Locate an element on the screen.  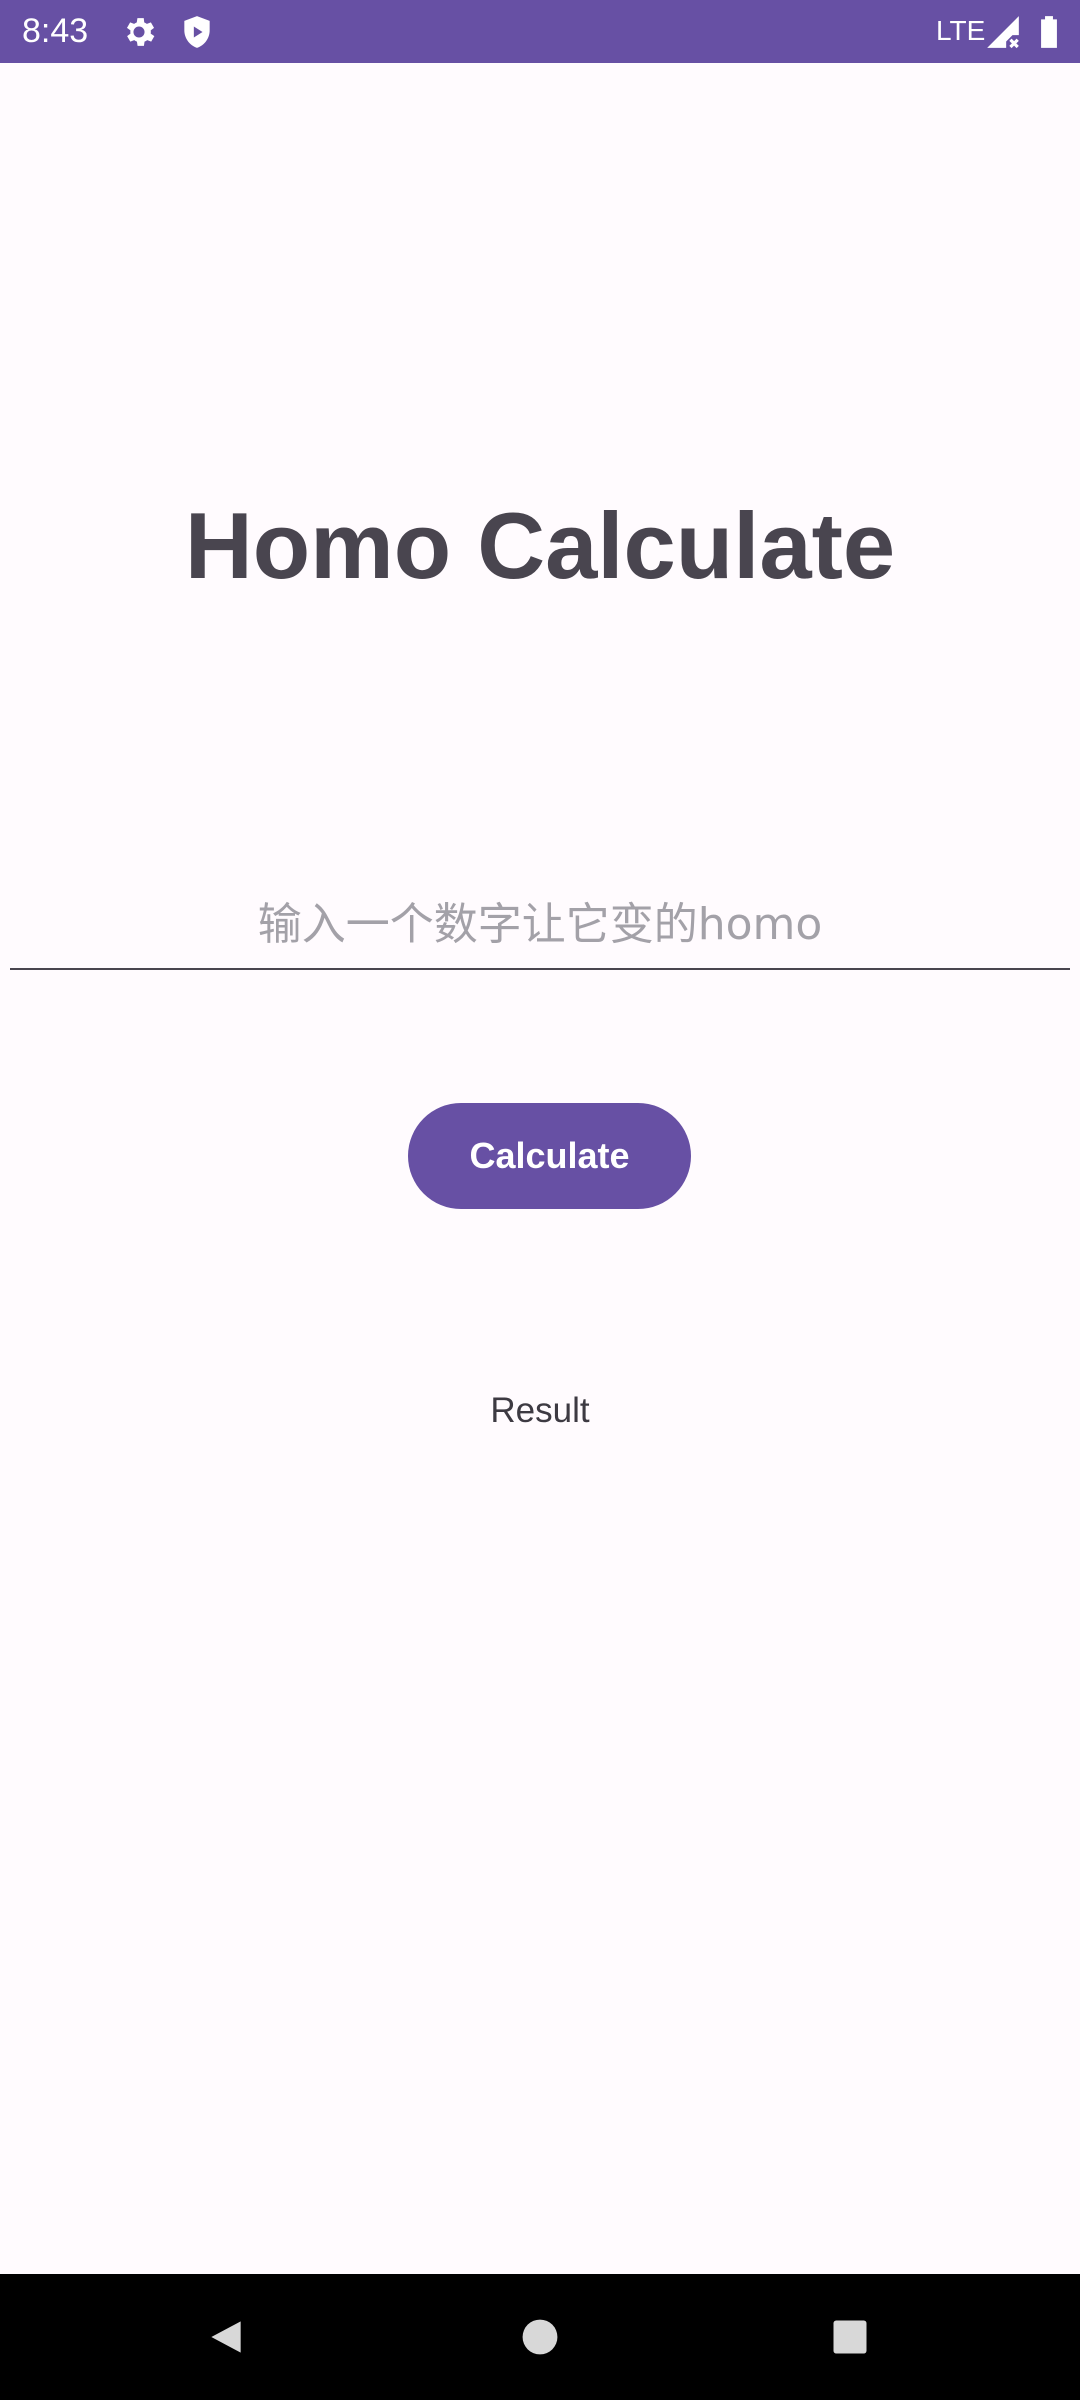
battery-icon is located at coordinates (1049, 32).